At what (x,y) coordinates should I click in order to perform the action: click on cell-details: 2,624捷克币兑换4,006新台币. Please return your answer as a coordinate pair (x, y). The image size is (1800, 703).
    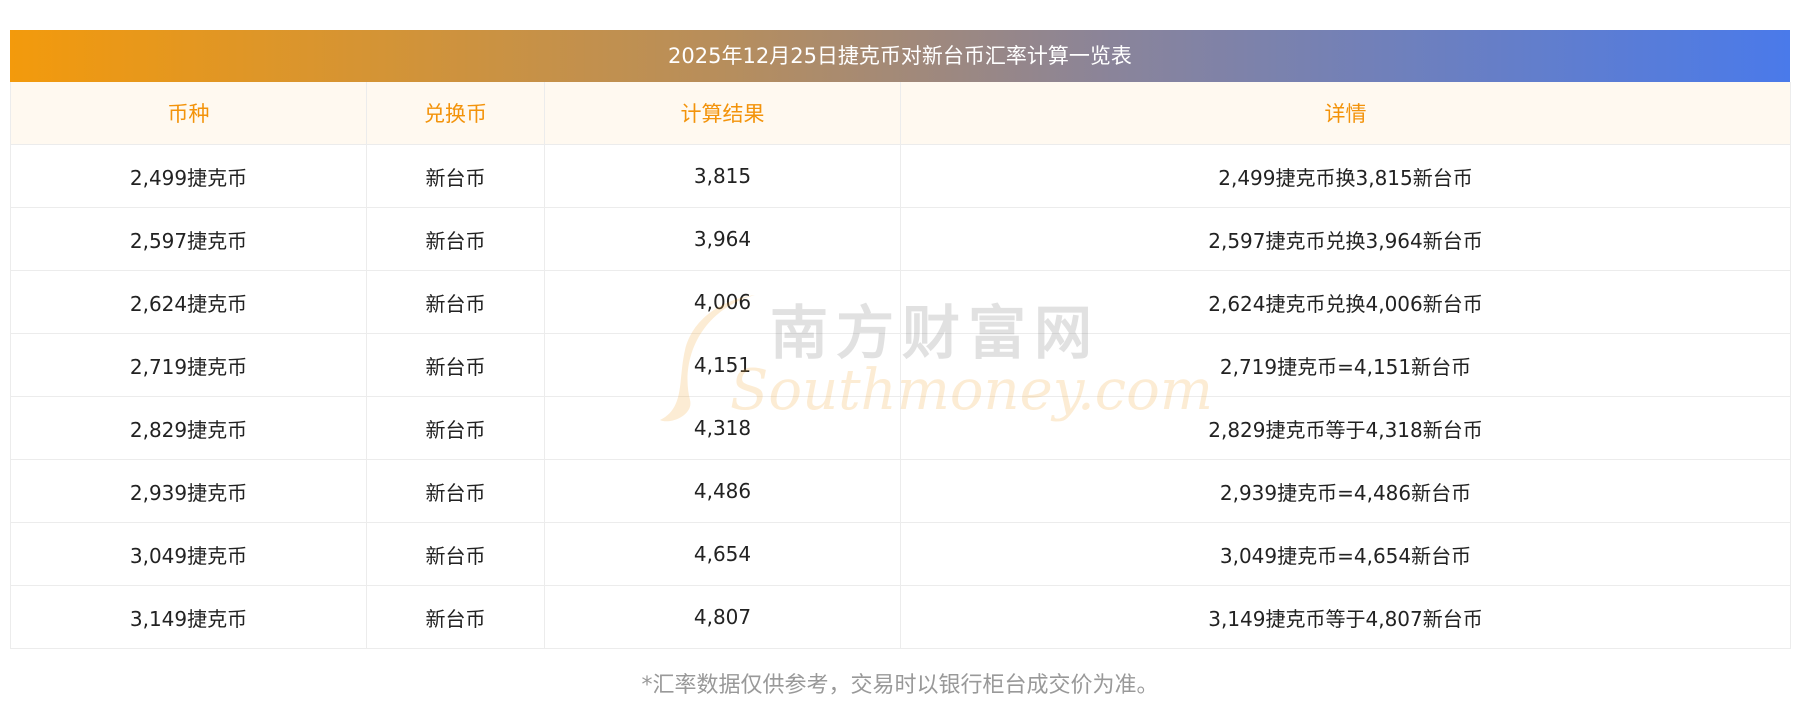
    Looking at the image, I should click on (1345, 302).